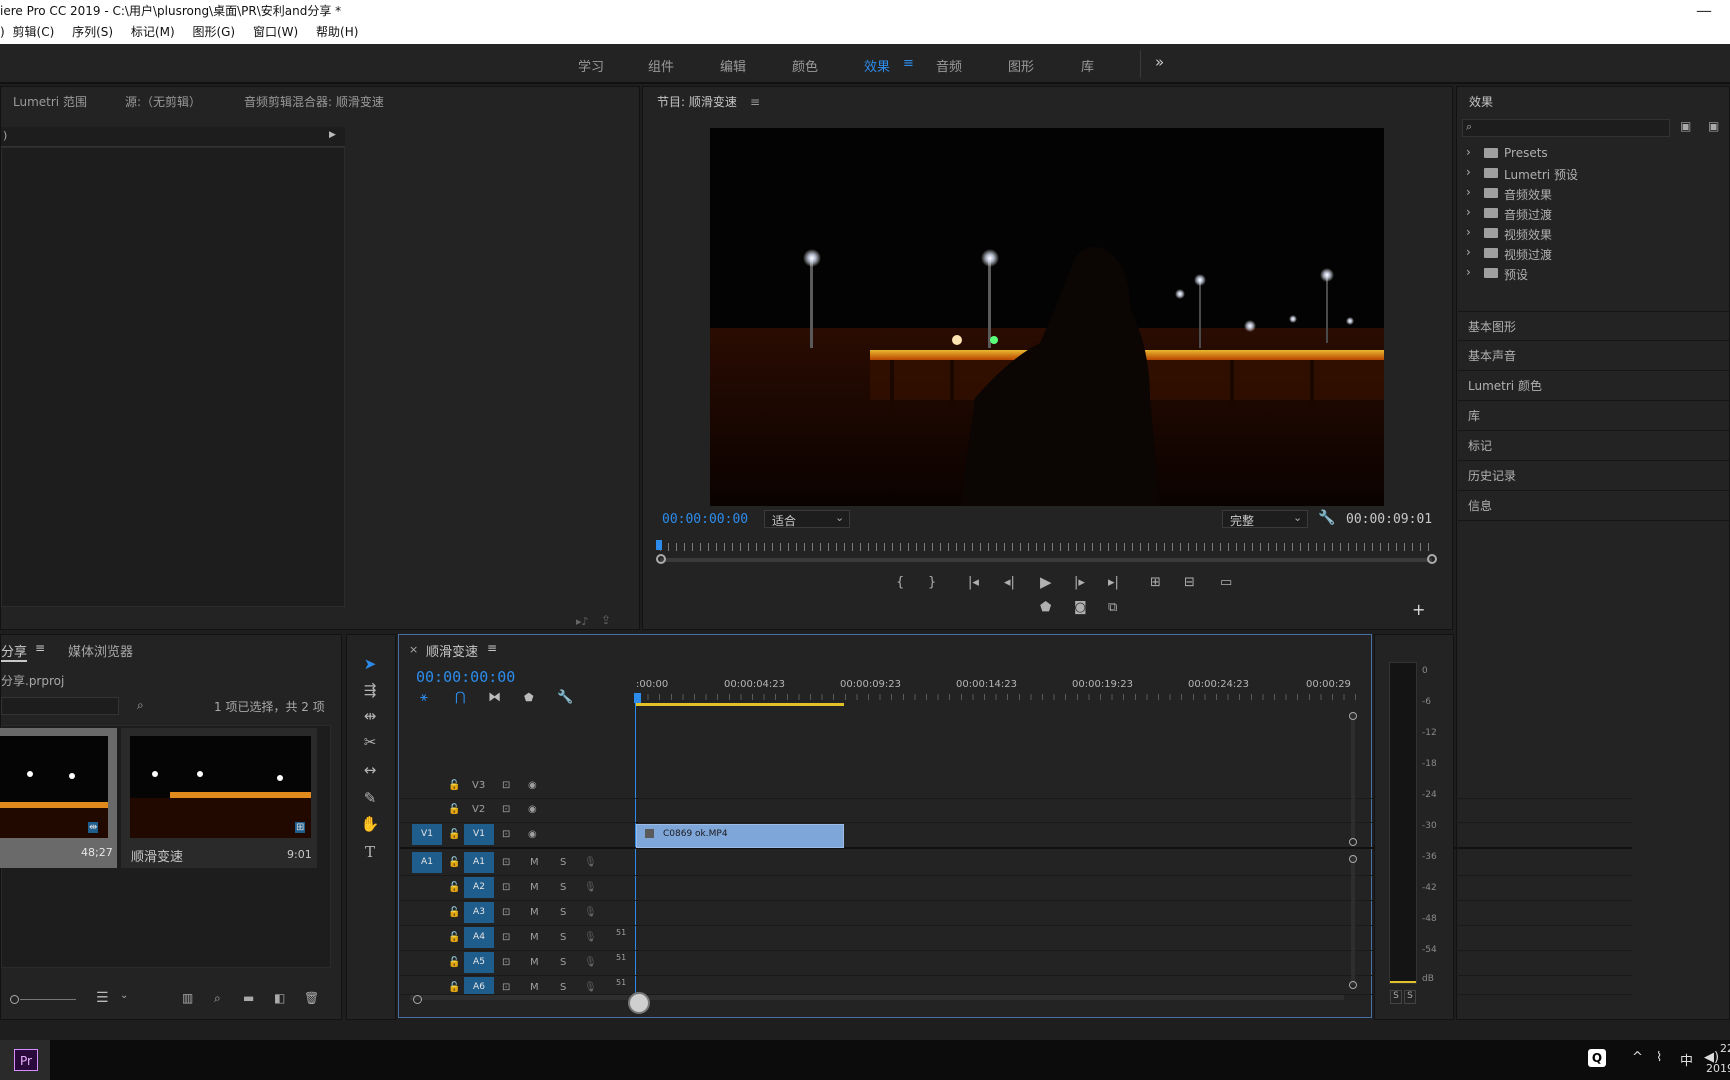  Describe the element at coordinates (1594, 506) in the screenshot. I see `panel-info: 信息` at that location.